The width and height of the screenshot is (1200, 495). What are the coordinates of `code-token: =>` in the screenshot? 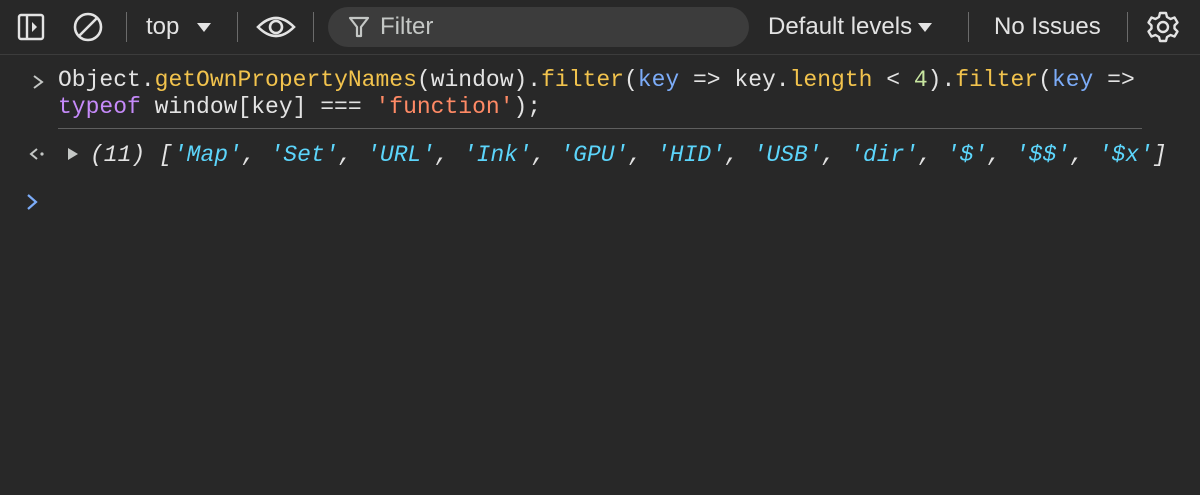 It's located at (1114, 80).